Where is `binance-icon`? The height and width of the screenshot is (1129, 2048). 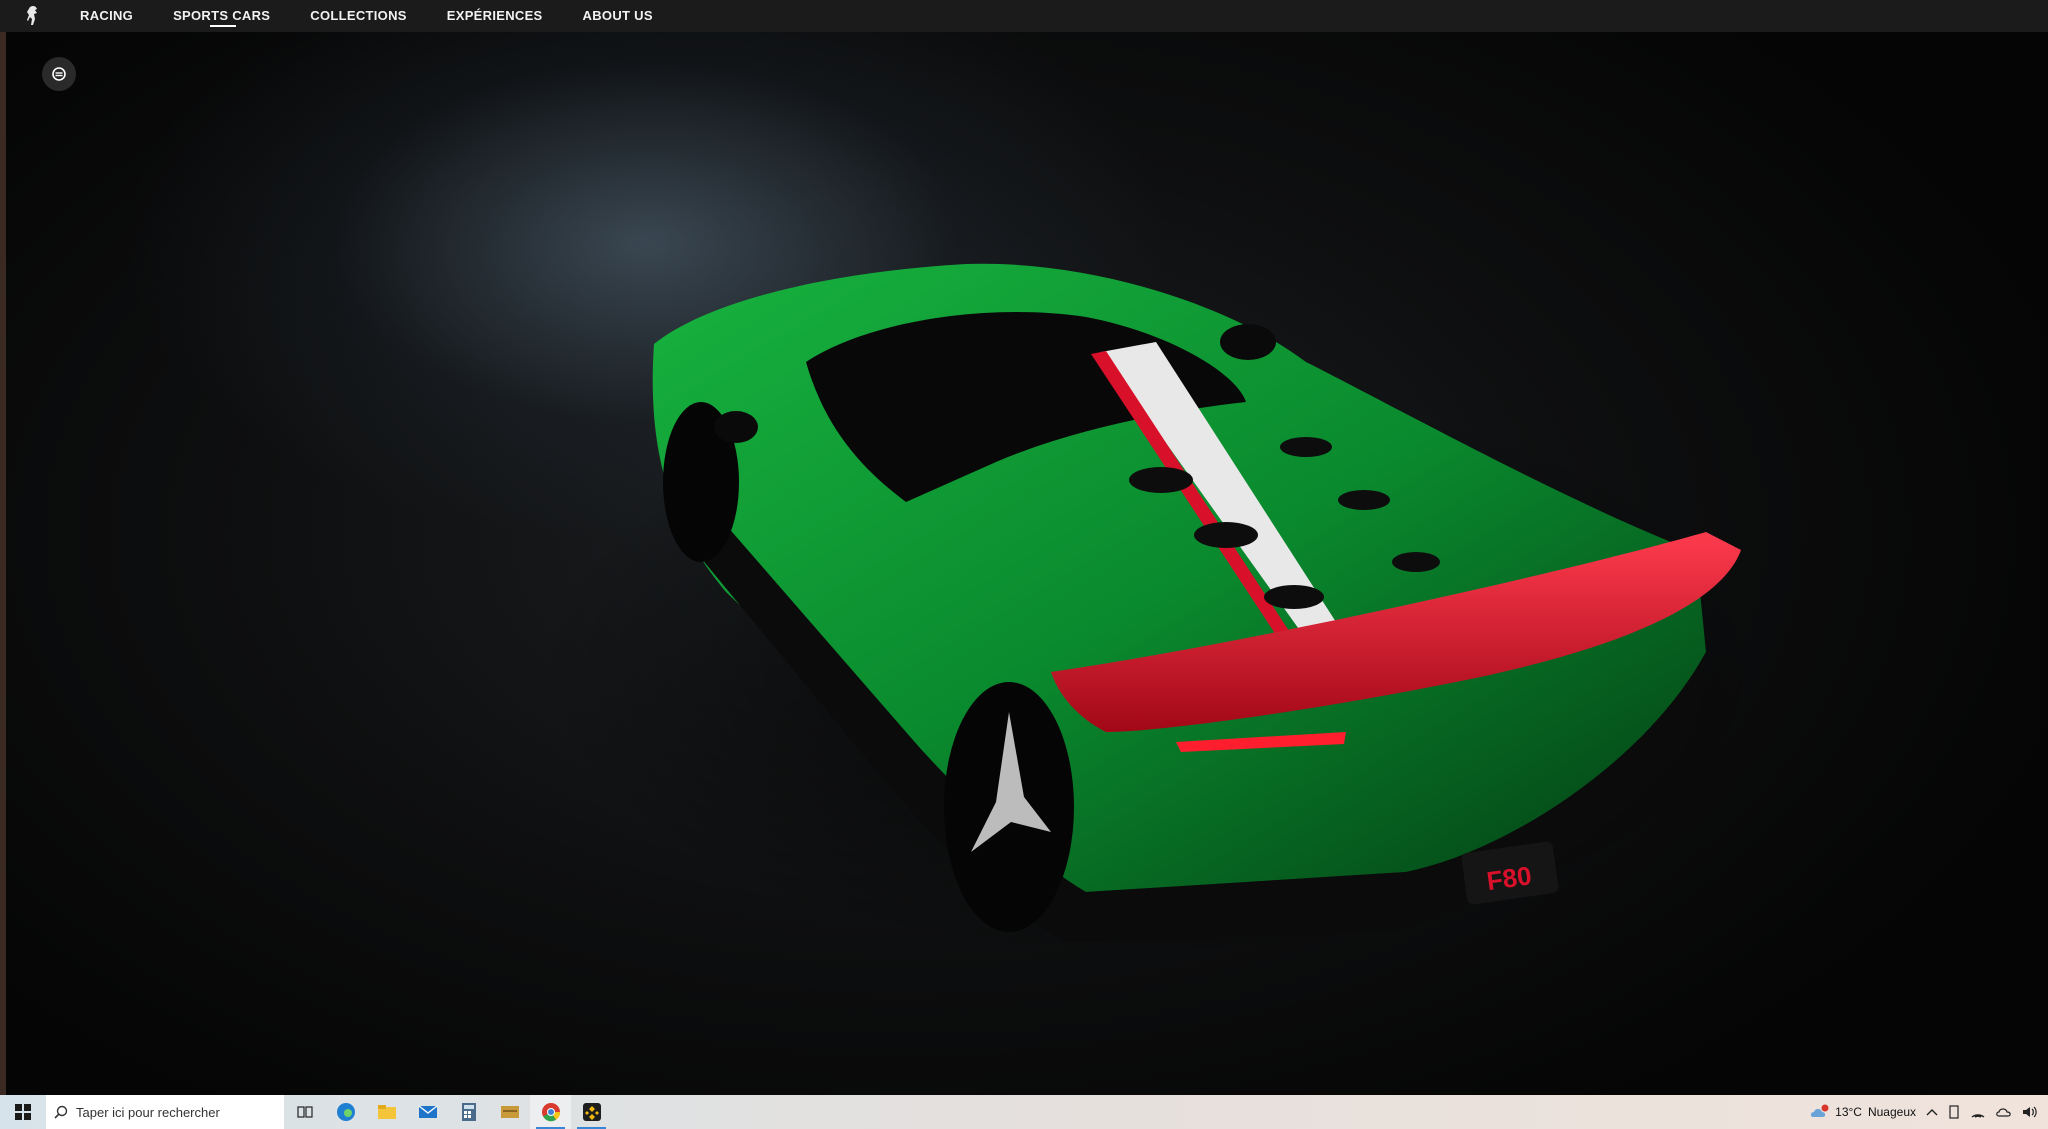 binance-icon is located at coordinates (591, 1112).